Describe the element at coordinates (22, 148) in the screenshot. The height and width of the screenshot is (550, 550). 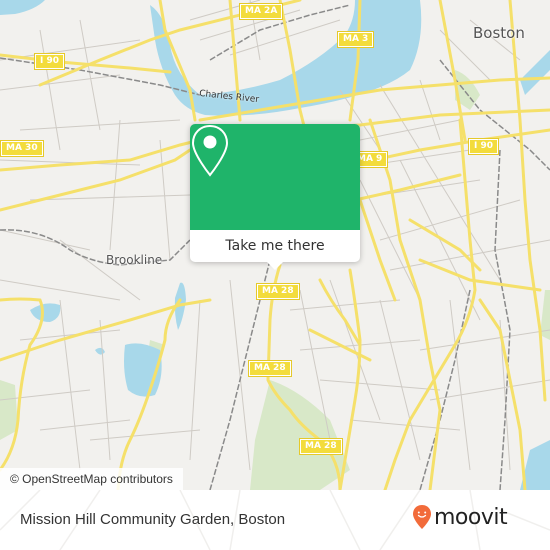
I see `road-shield-ma30: MA 30` at that location.